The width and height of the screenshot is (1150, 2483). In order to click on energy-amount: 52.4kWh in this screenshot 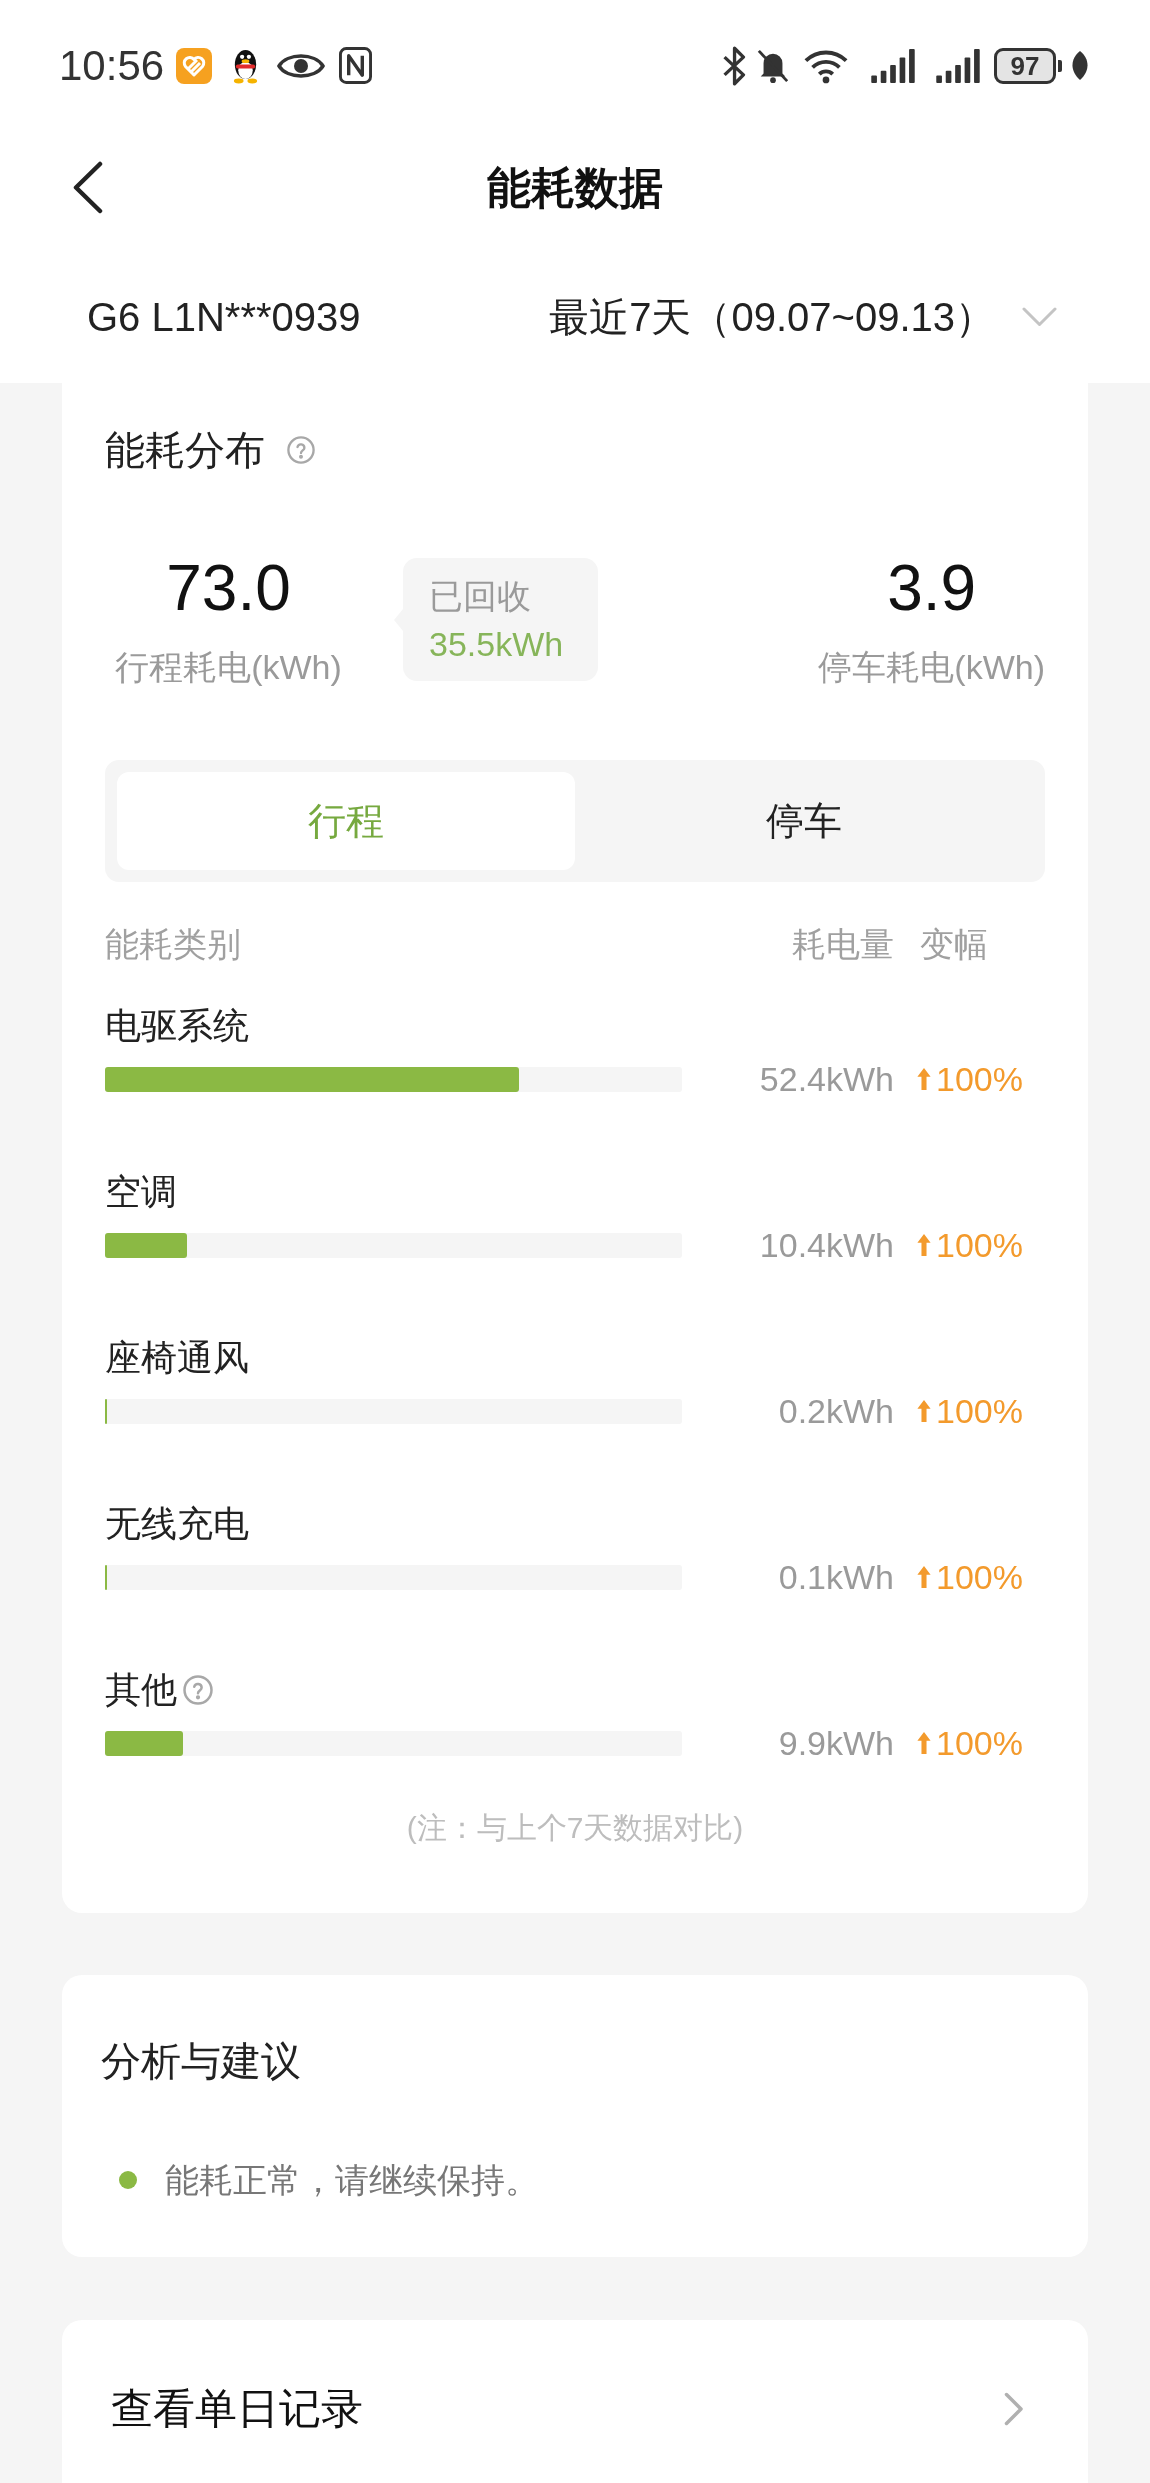, I will do `click(826, 1079)`.